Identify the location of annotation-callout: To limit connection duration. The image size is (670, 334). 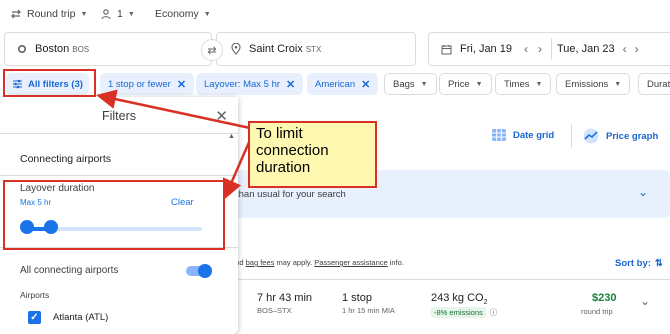
(312, 154).